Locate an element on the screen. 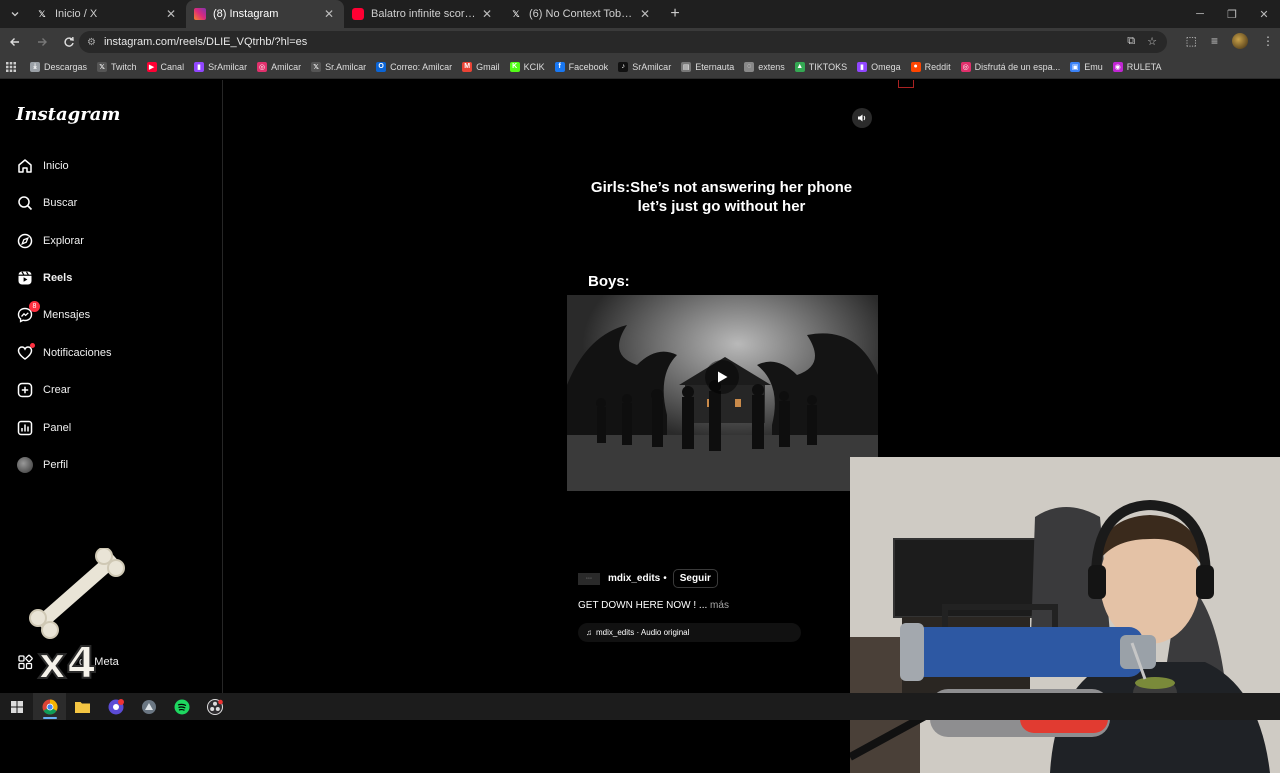 The width and height of the screenshot is (1280, 773). bookmark-item: 𝕏 Sr.Amilcar is located at coordinates (339, 66).